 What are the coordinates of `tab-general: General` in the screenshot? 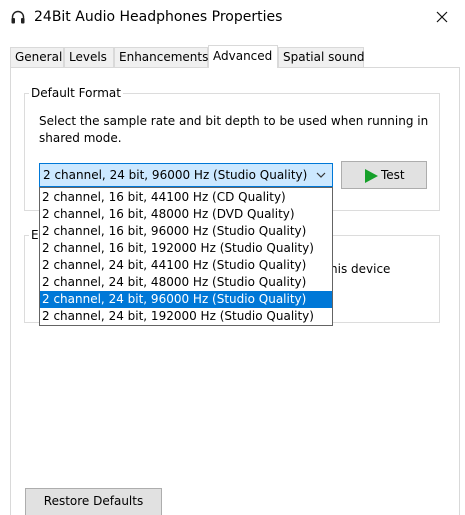 It's located at (37, 57).